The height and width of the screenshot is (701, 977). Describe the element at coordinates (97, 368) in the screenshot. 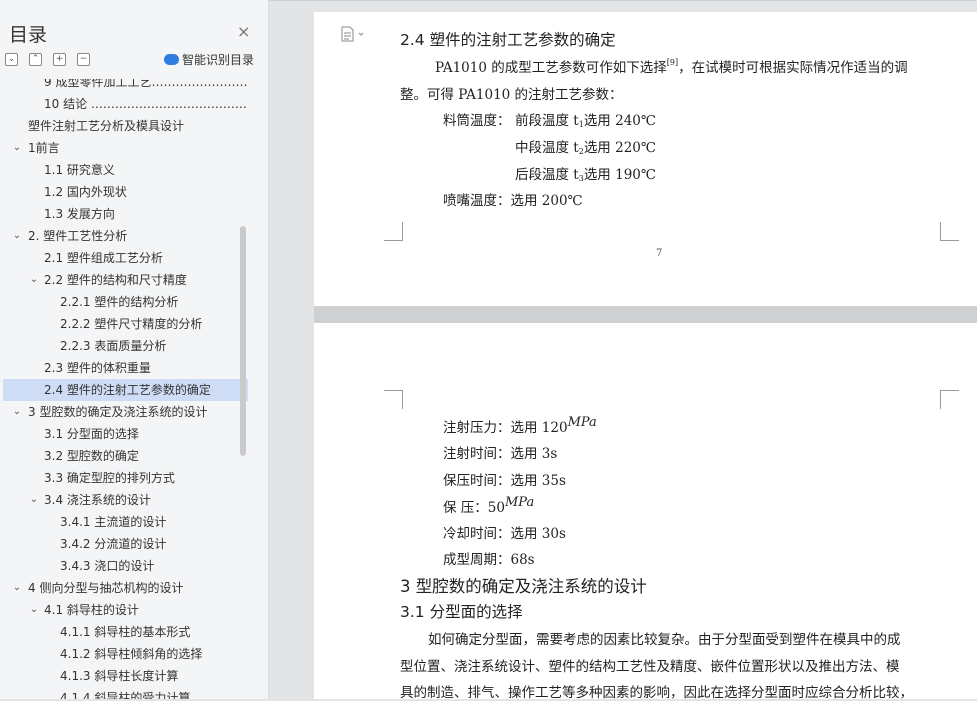

I see `toc-item-label: 2.3 塑件的体积重量` at that location.